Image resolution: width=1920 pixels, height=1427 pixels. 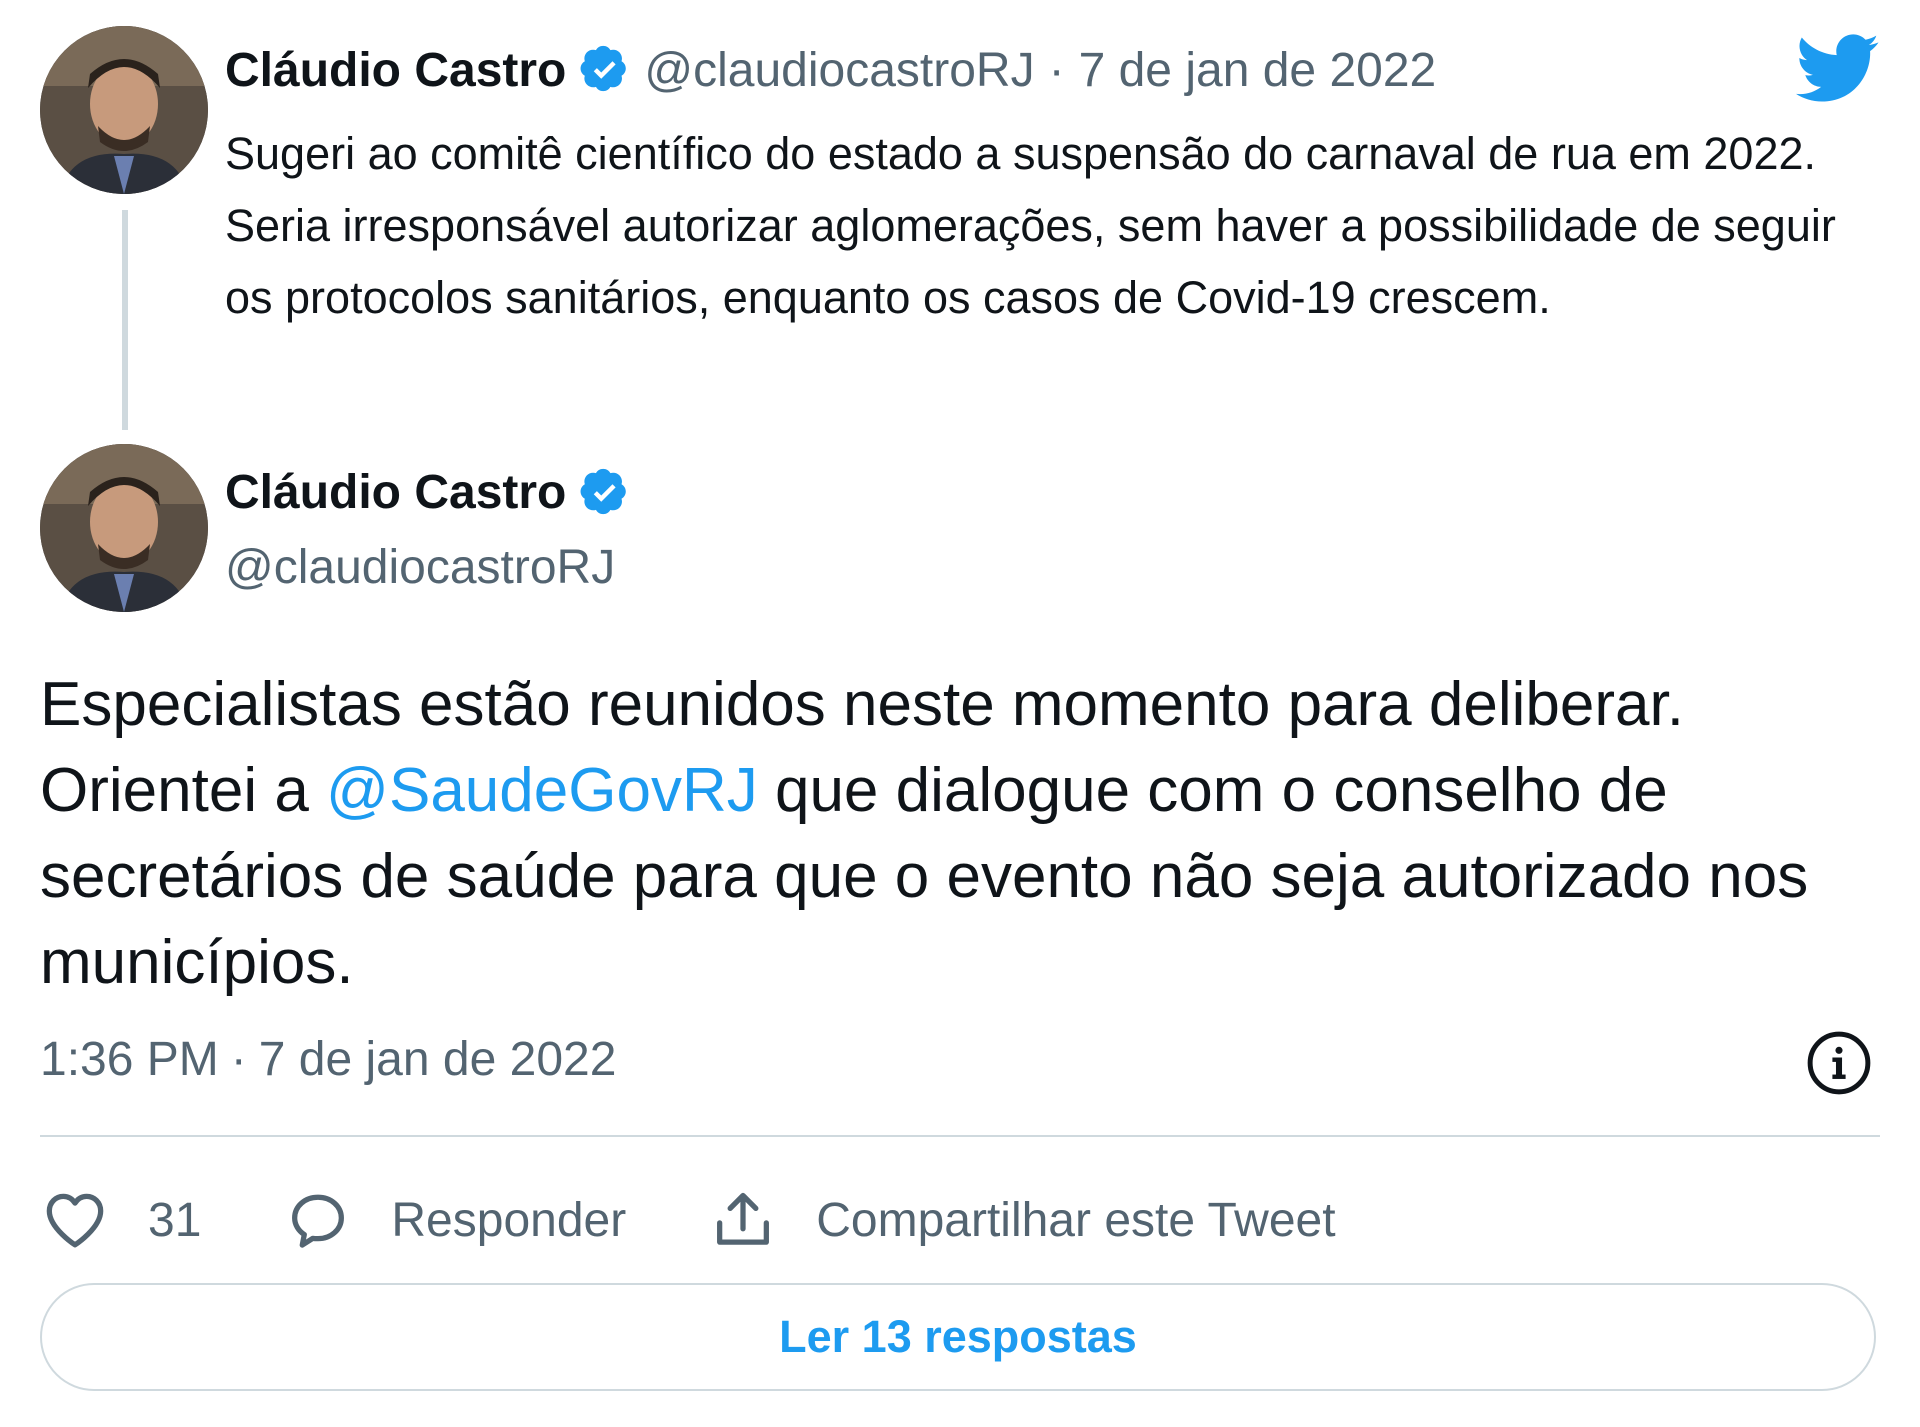 I want to click on tweet-actions-bar: 31 Responder Compartilhar este Tweet, so click(x=729, y=1220).